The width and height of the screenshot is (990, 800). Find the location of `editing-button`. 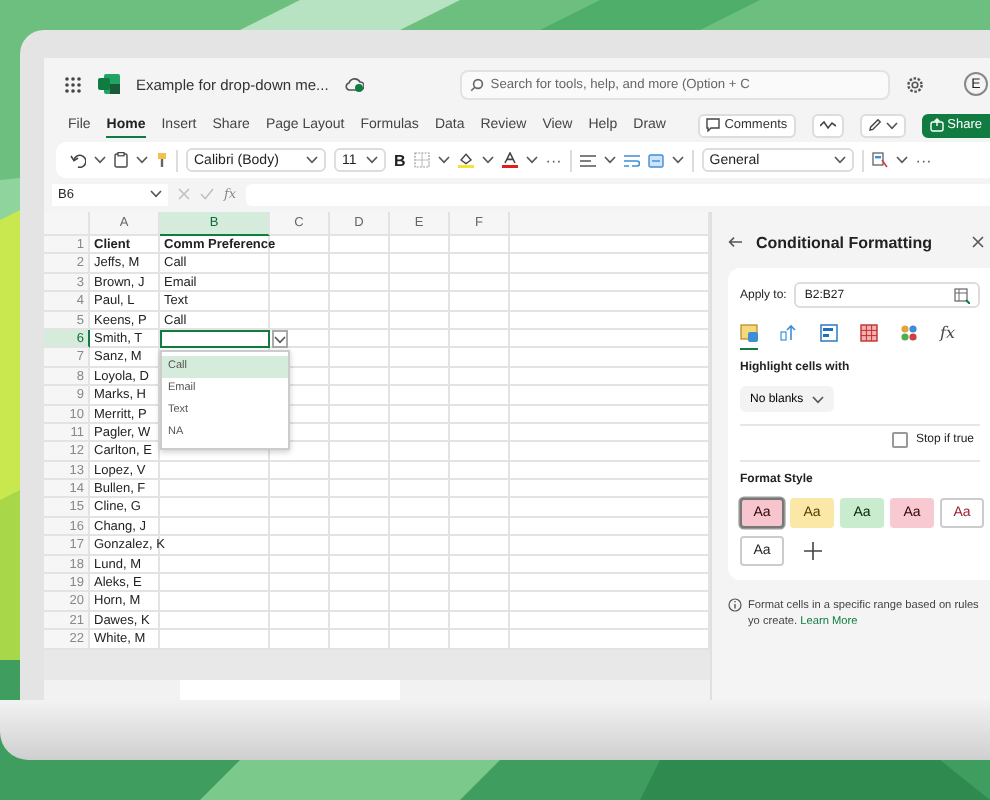

editing-button is located at coordinates (882, 125).